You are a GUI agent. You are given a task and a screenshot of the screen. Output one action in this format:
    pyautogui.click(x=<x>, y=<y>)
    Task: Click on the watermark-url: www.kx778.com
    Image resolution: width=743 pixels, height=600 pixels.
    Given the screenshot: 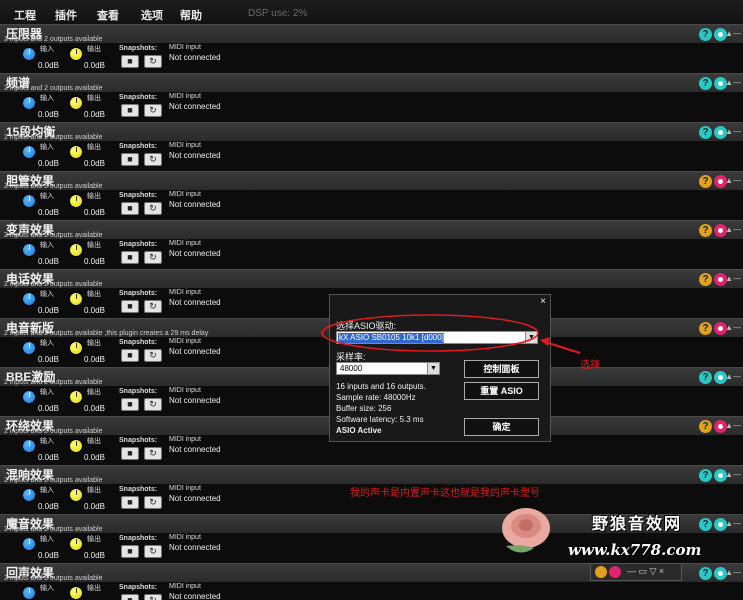 What is the action you would take?
    pyautogui.click(x=635, y=550)
    